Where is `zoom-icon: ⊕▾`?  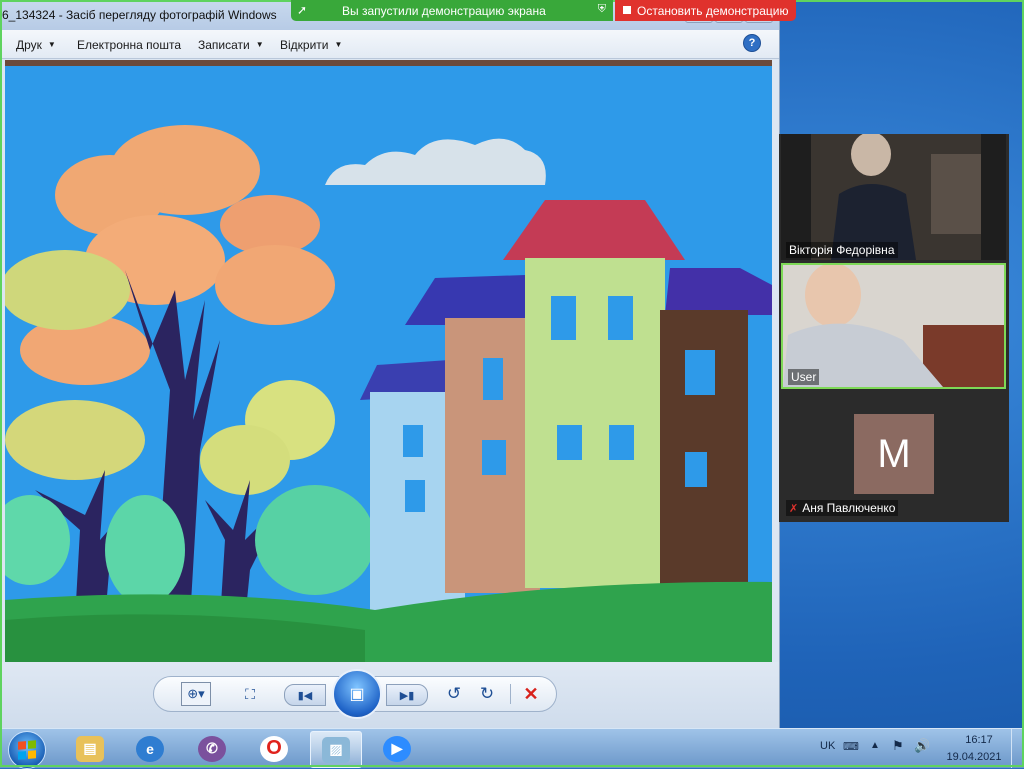 zoom-icon: ⊕▾ is located at coordinates (196, 694).